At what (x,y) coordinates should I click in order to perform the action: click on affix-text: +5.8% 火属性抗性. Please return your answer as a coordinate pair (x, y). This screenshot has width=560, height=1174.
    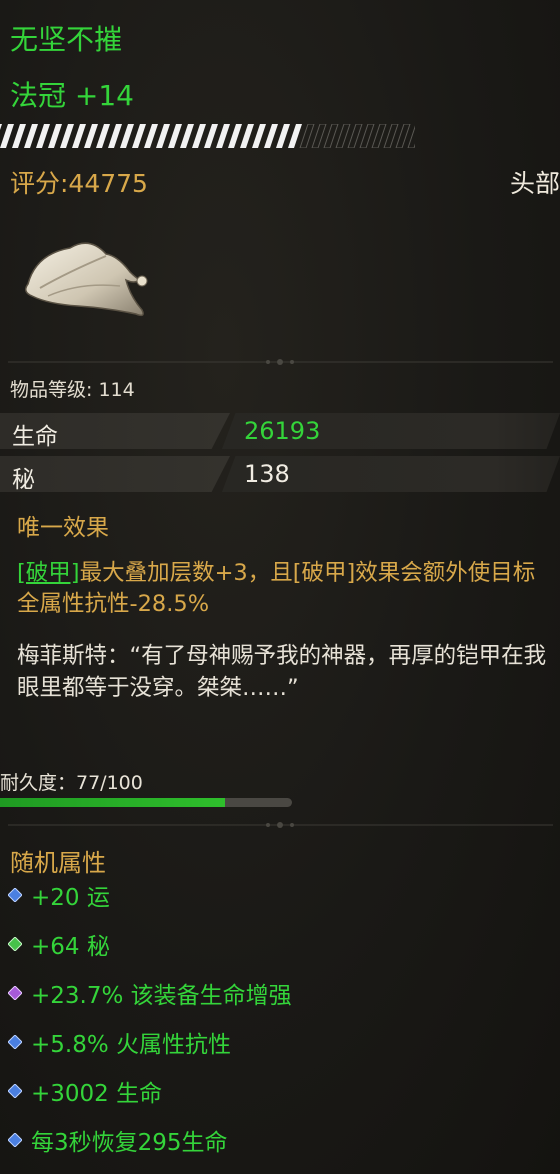
    Looking at the image, I should click on (131, 1045).